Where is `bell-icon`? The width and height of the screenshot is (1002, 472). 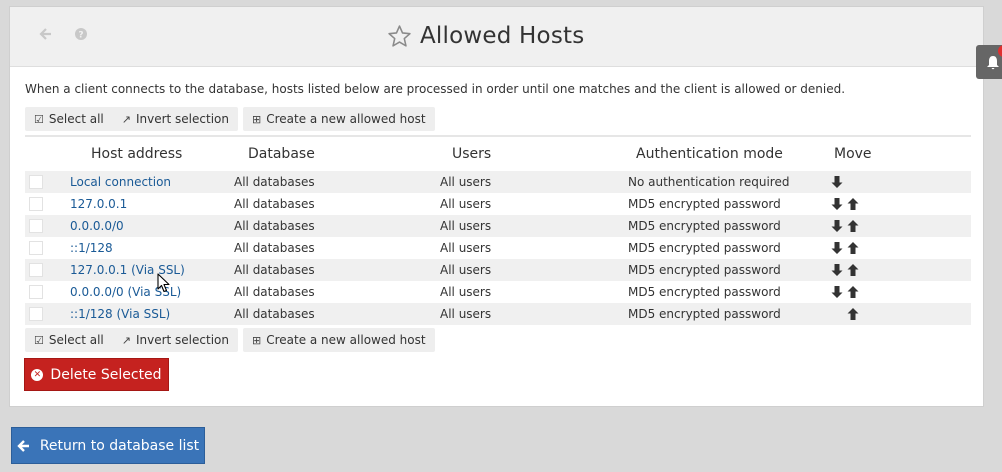
bell-icon is located at coordinates (993, 63).